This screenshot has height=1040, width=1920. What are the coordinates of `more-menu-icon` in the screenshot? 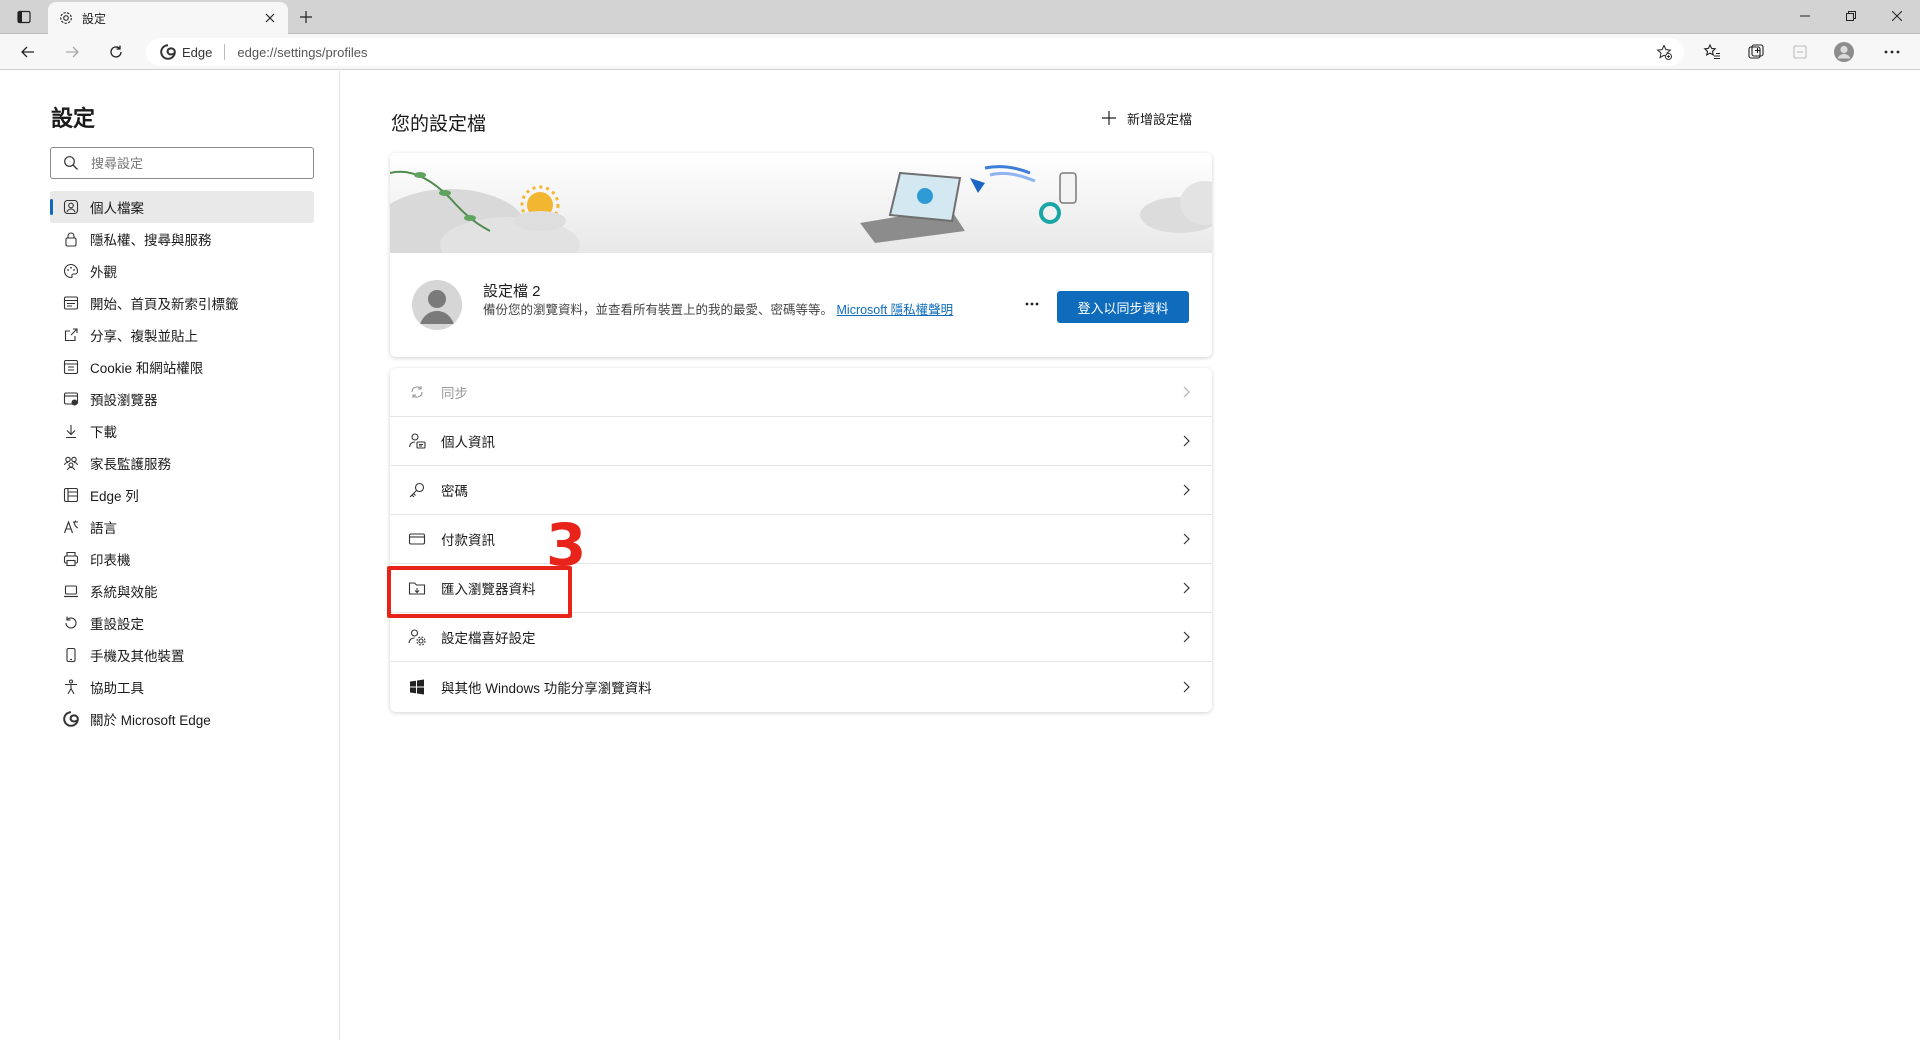 It's located at (1892, 52).